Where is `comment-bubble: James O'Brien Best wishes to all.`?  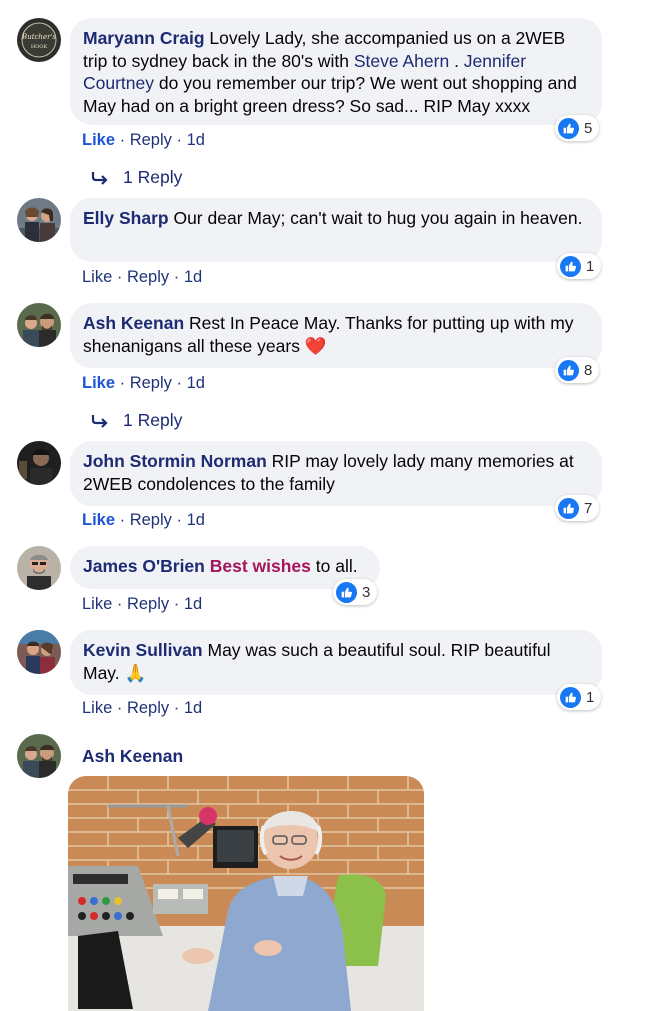 comment-bubble: James O'Brien Best wishes to all. is located at coordinates (225, 567).